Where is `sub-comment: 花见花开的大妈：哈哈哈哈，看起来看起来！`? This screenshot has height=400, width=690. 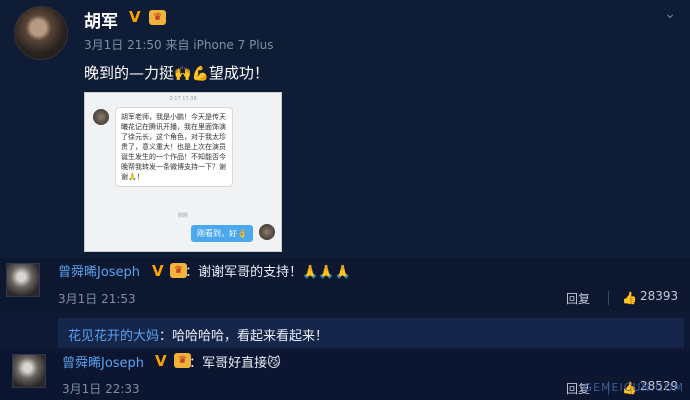 sub-comment: 花见花开的大妈：哈哈哈哈，看起来看起来！ is located at coordinates (371, 333).